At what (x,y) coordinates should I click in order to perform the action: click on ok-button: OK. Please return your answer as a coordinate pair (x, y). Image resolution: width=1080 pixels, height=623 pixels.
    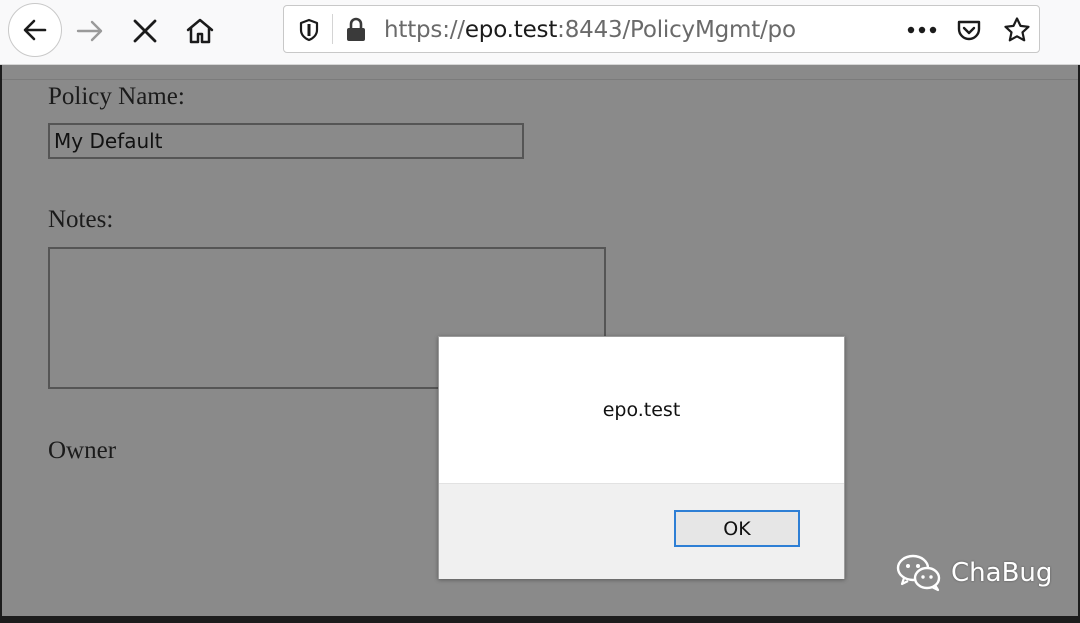
    Looking at the image, I should click on (737, 528).